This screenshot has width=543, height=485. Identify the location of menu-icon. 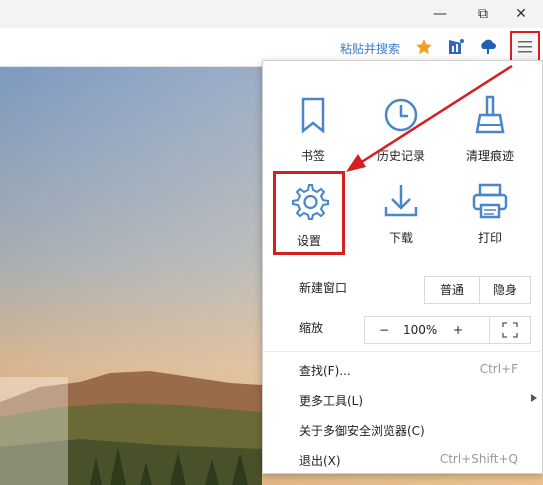
(525, 47).